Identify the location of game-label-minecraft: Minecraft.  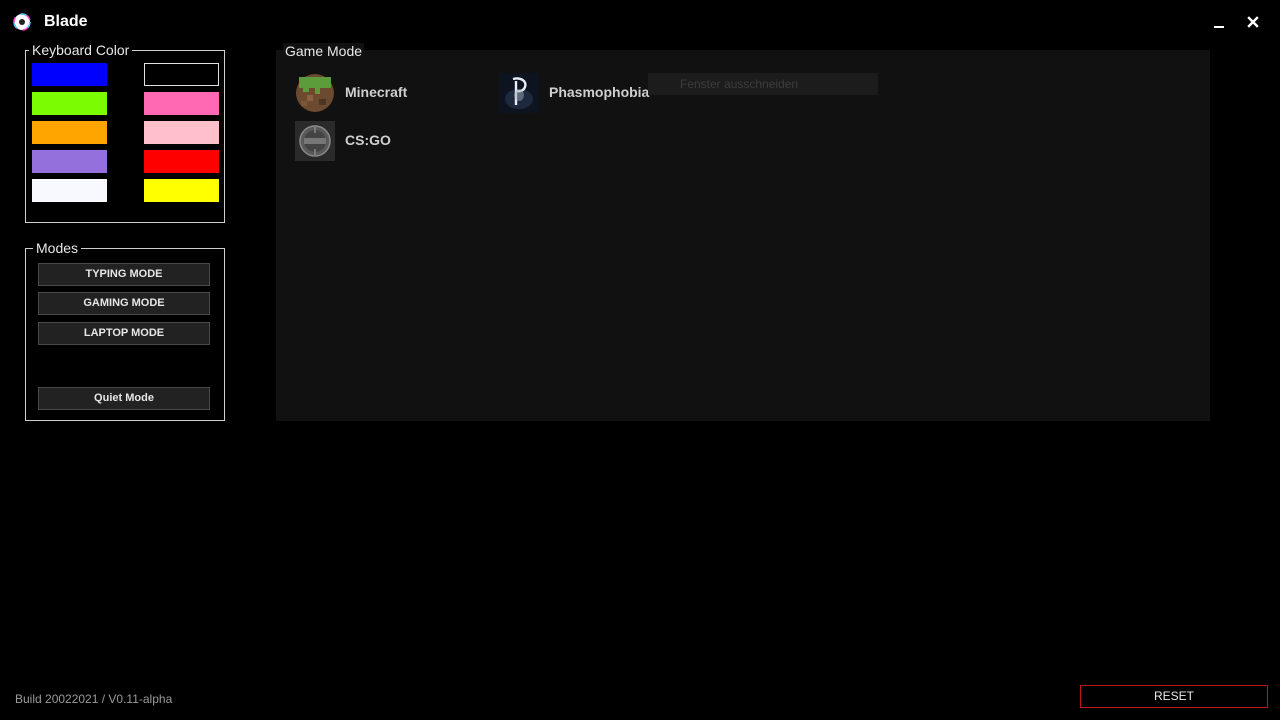
(376, 92).